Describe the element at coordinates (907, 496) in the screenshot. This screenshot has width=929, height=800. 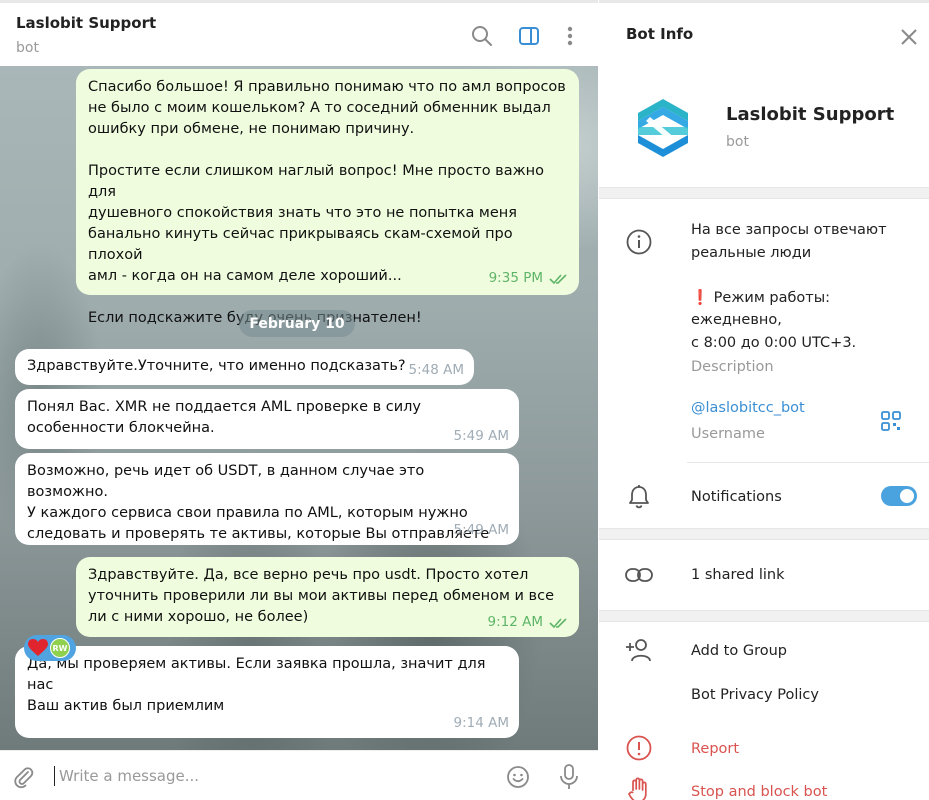
I see `toggle-knob` at that location.